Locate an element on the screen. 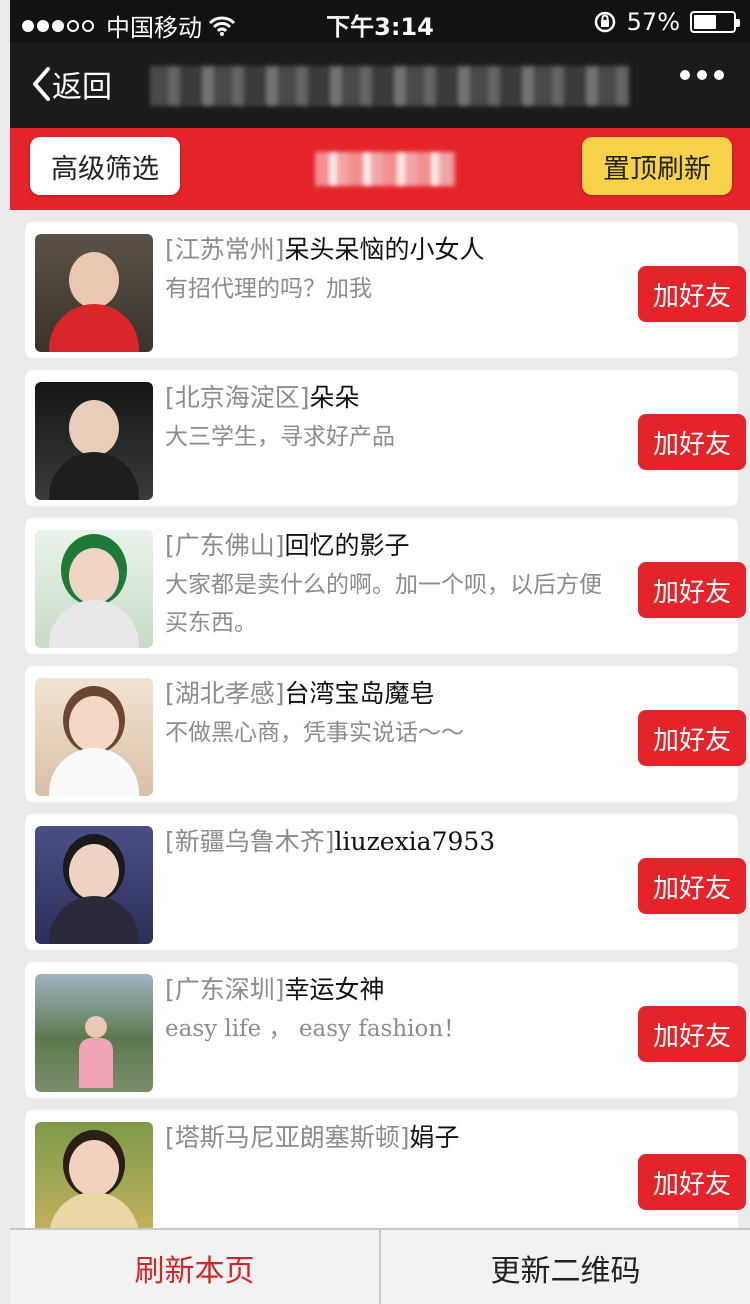  list-item: [塔斯马尼亚朗塞斯顿]娟子 加好友 is located at coordinates (385, 1178).